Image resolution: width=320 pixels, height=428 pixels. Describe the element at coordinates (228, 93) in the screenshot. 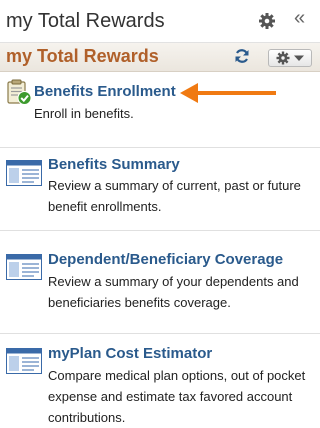

I see `arrow-annotation-icon` at that location.